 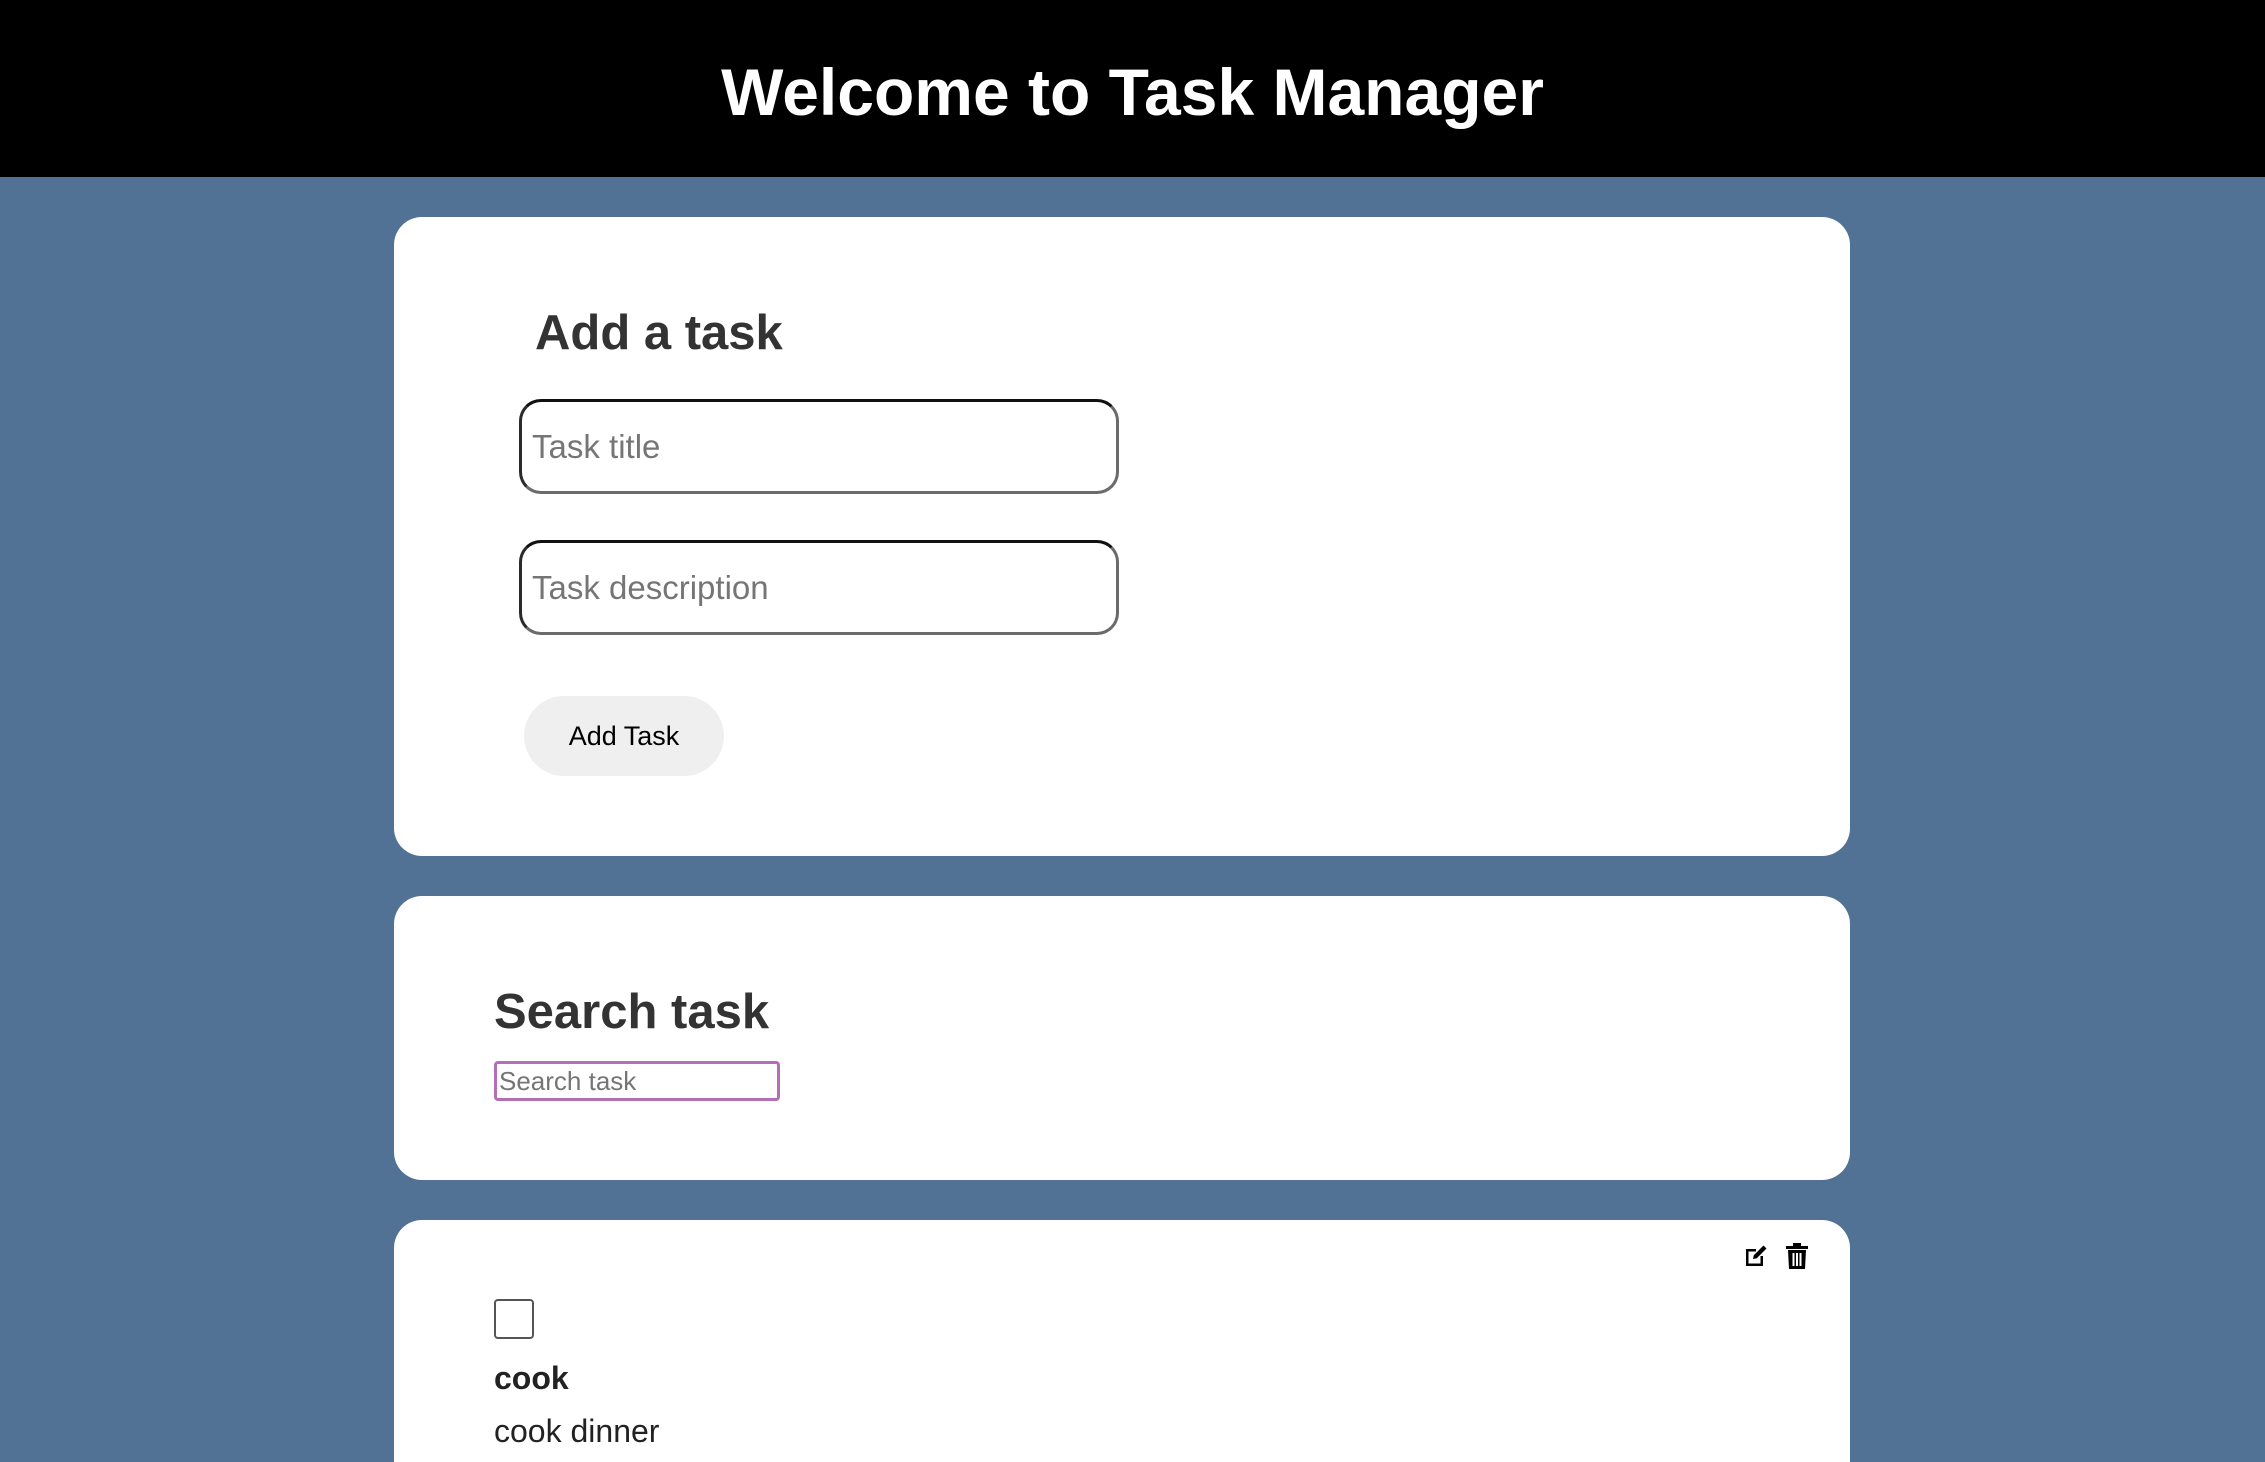 What do you see at coordinates (577, 1431) in the screenshot?
I see `task-description: cook dinner` at bounding box center [577, 1431].